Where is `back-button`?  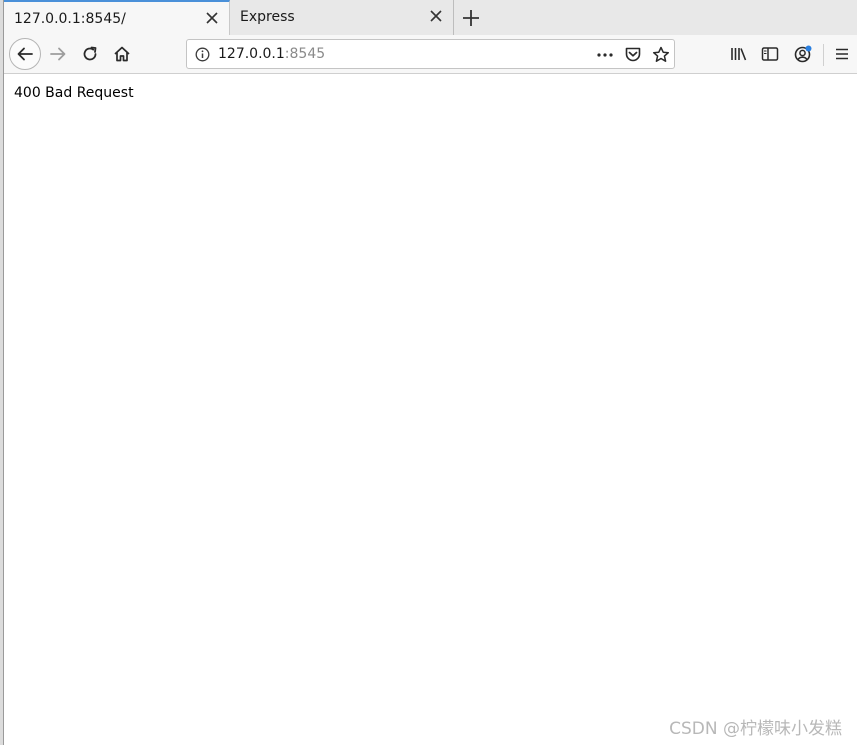 back-button is located at coordinates (25, 54).